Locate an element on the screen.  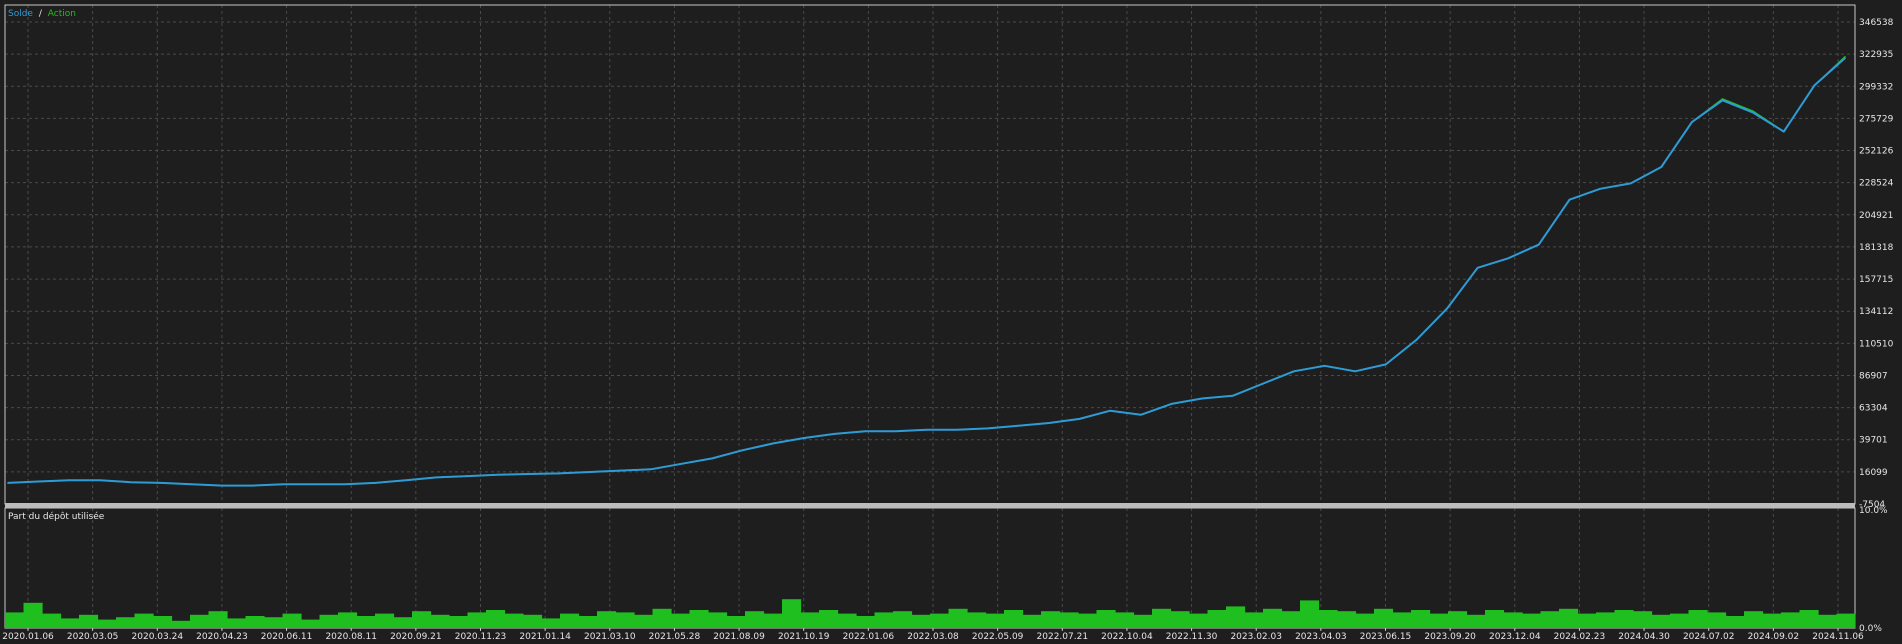
x-tick-label: 2022.03.08 is located at coordinates (933, 637).